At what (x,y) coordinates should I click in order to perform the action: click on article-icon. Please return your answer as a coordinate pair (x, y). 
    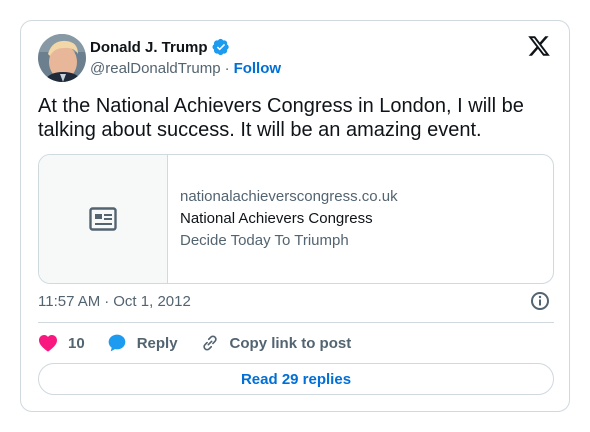
    Looking at the image, I should click on (103, 219).